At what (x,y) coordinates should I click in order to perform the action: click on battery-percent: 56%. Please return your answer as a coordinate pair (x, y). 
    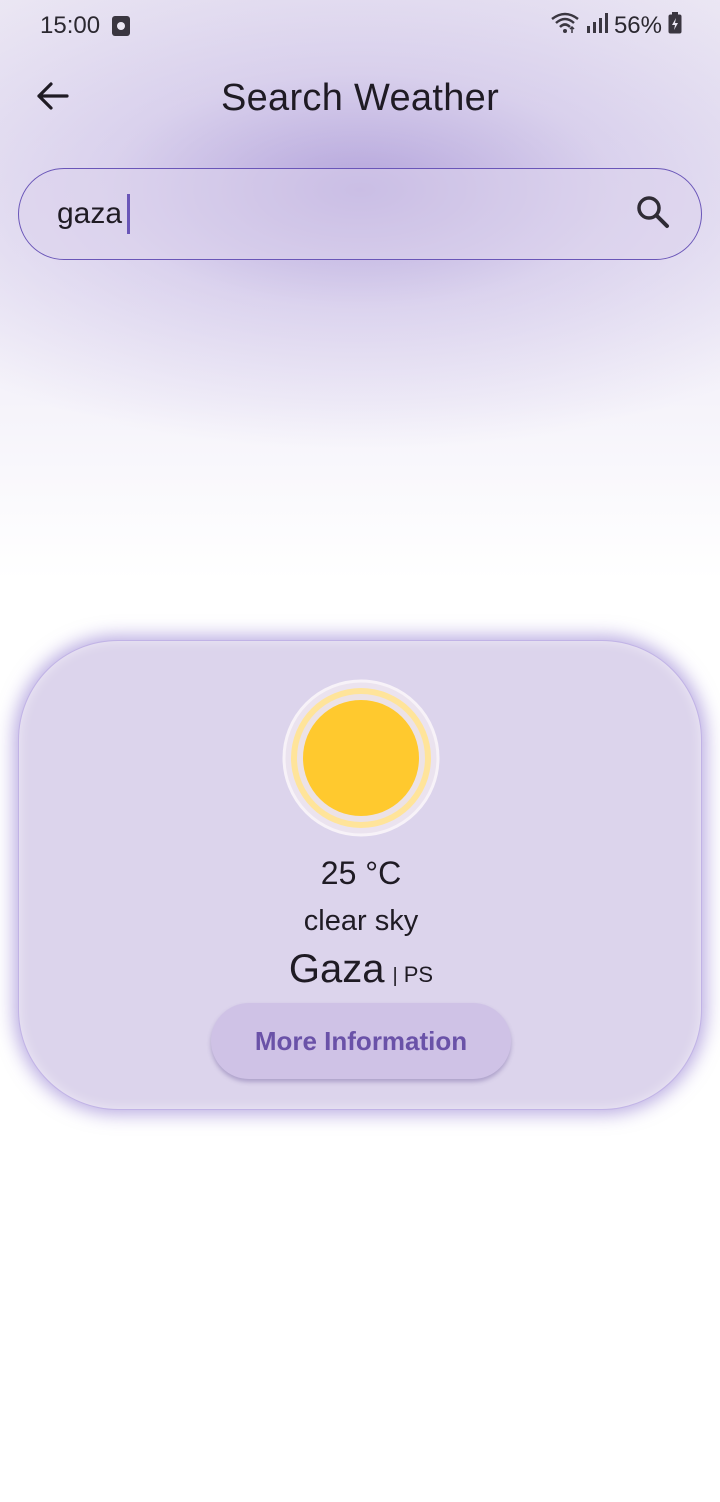
    Looking at the image, I should click on (637, 25).